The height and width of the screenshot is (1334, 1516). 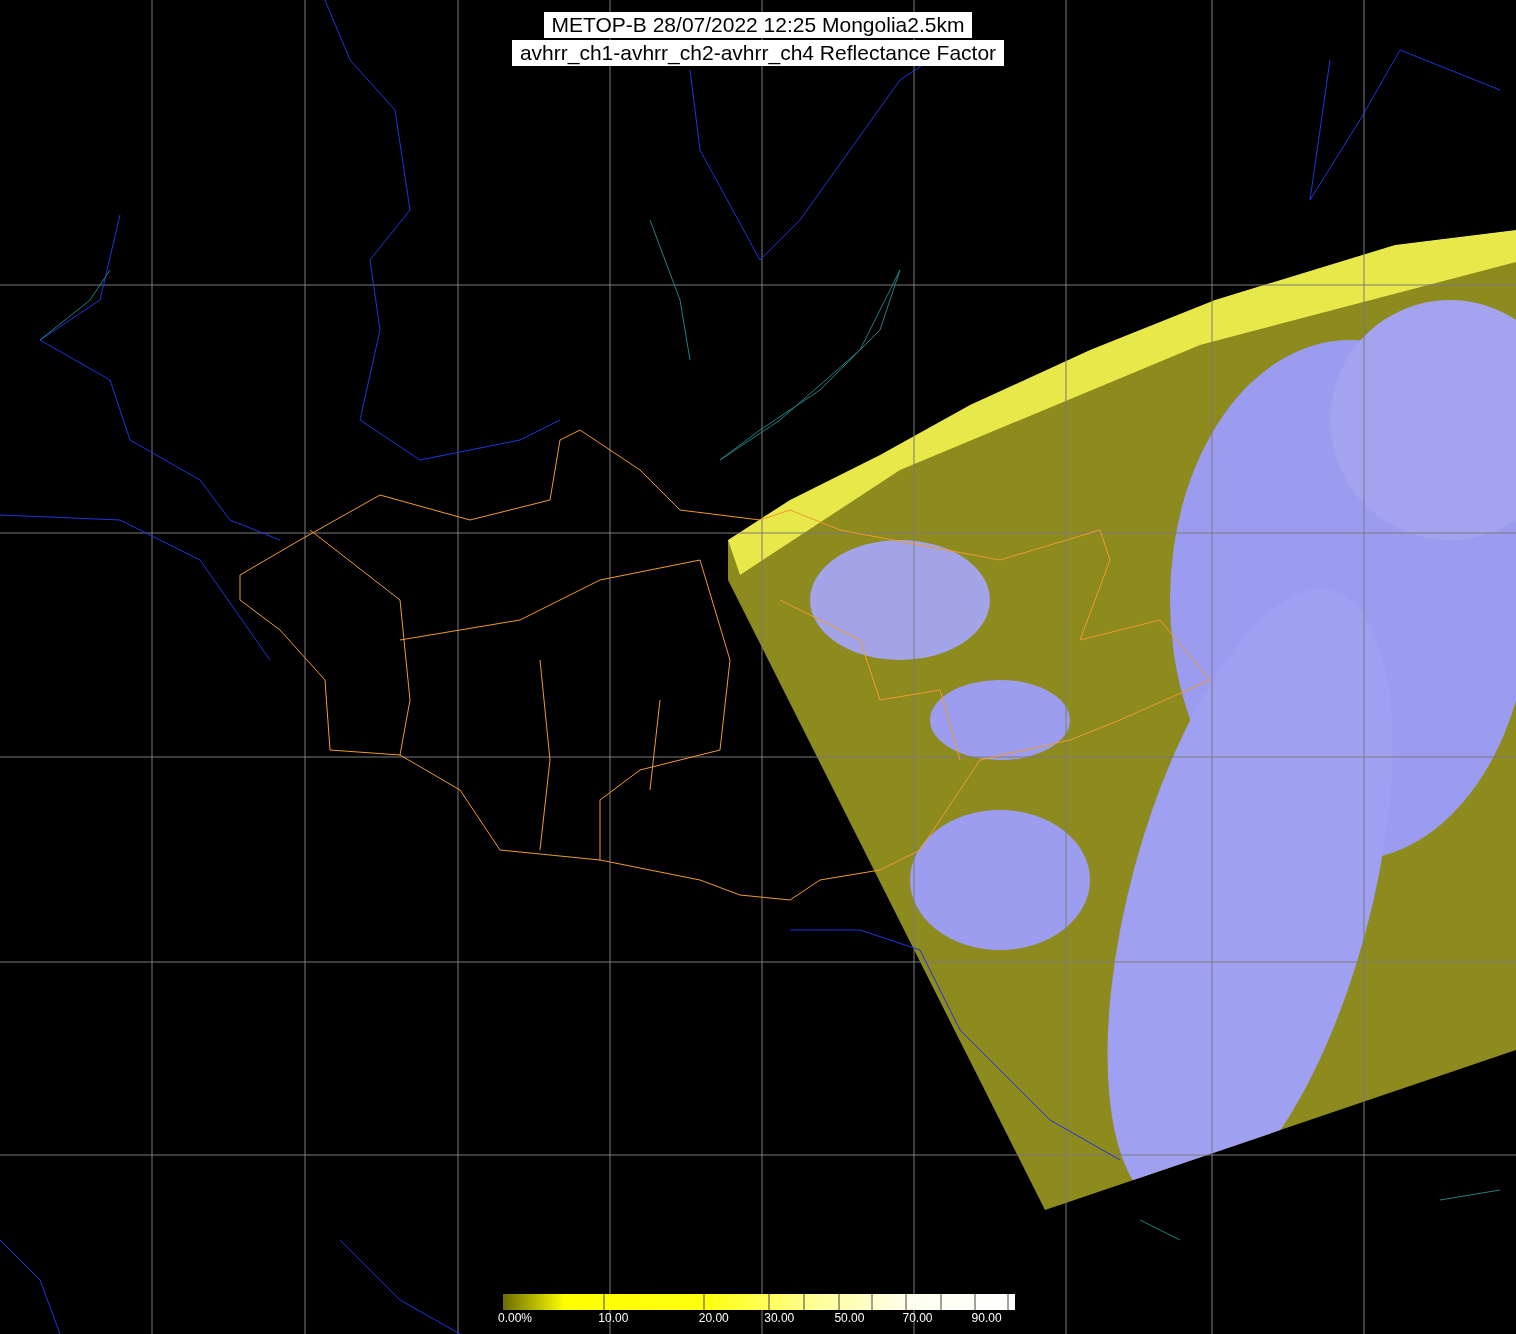 I want to click on colorbar-tick-label: 50.00, so click(x=849, y=1318).